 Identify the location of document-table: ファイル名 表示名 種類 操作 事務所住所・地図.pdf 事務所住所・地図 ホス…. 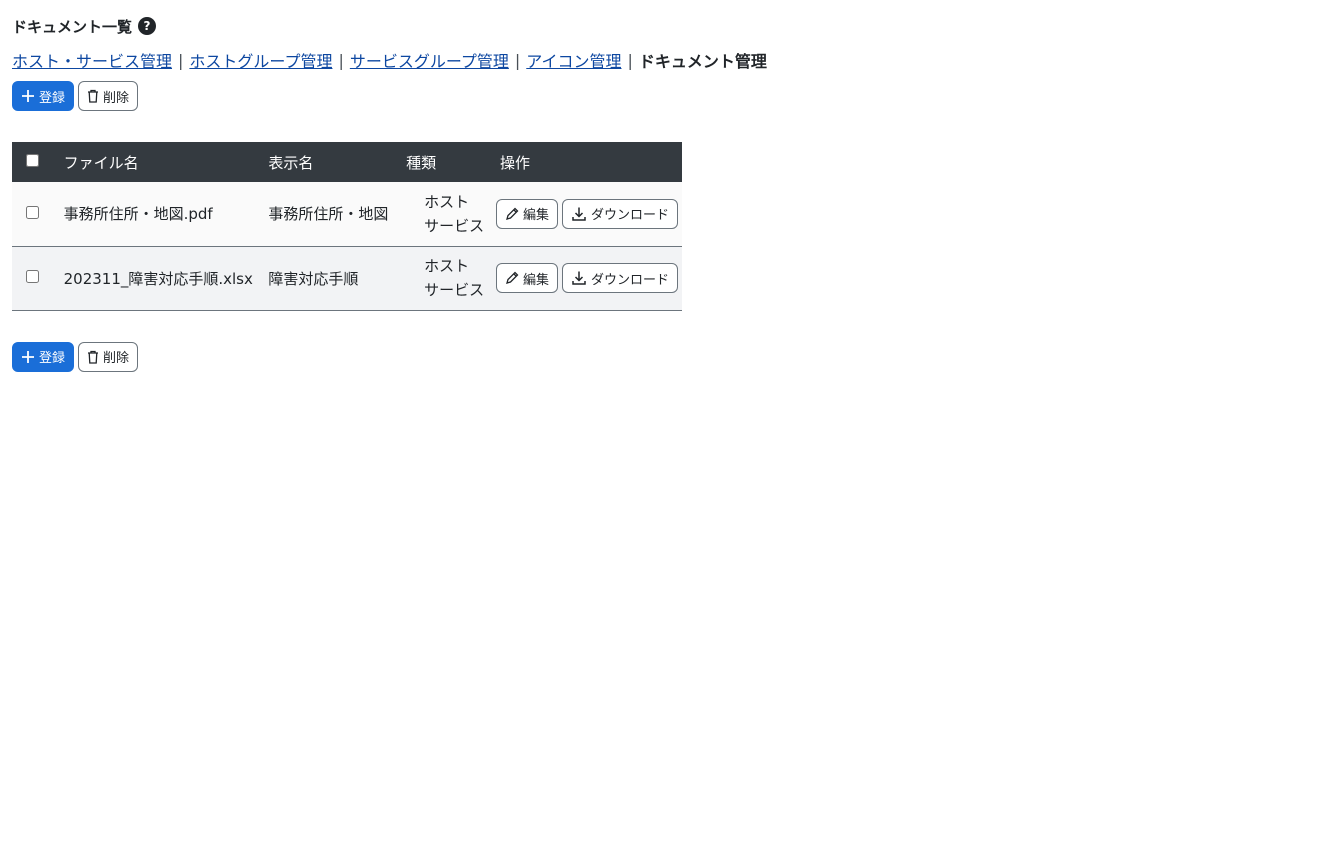
(347, 226).